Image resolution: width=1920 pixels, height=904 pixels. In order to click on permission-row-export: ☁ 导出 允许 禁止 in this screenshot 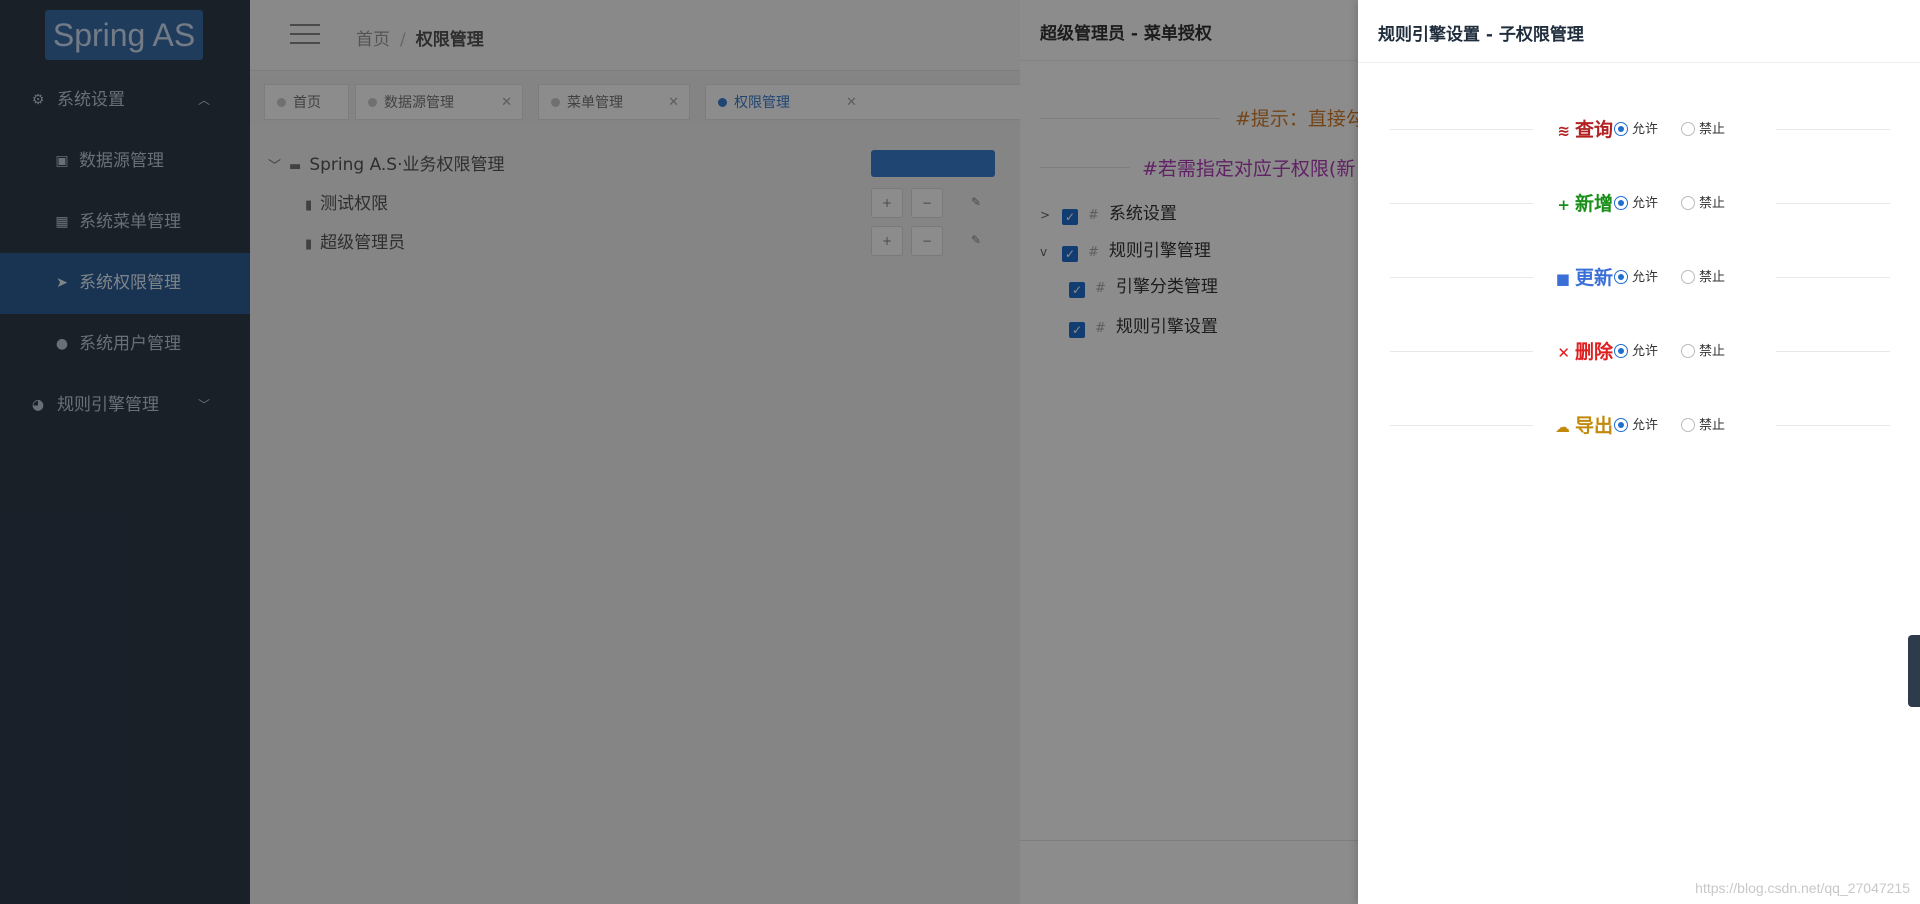, I will do `click(1639, 426)`.